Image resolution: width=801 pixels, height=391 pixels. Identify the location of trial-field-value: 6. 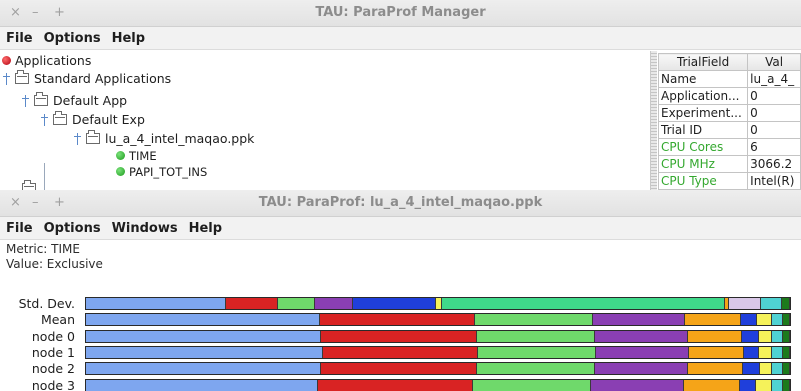
(774, 147).